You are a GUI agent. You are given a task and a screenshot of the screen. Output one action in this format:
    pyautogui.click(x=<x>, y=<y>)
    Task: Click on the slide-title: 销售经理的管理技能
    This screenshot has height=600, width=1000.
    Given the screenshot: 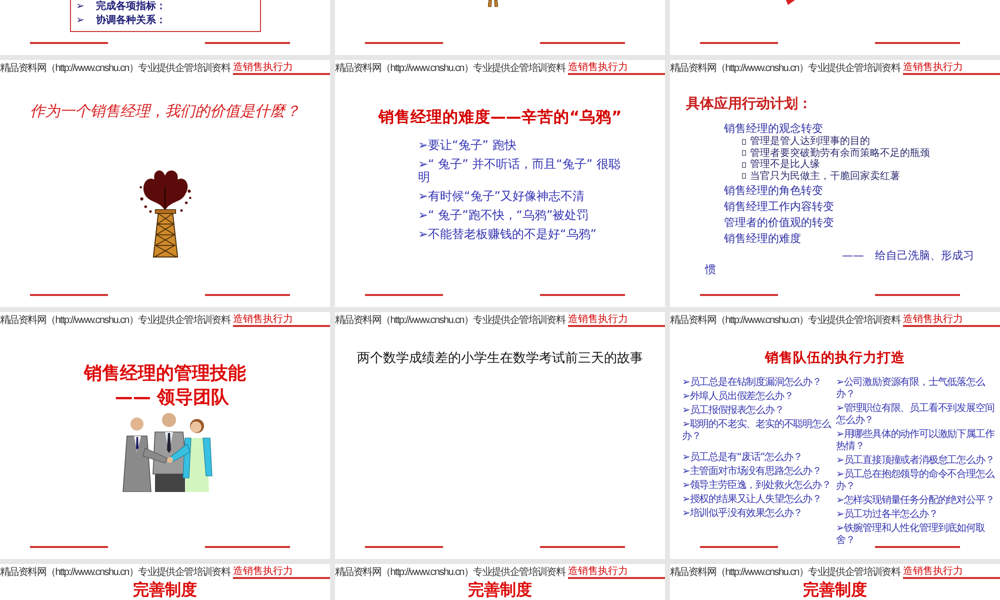 What is the action you would take?
    pyautogui.click(x=165, y=374)
    